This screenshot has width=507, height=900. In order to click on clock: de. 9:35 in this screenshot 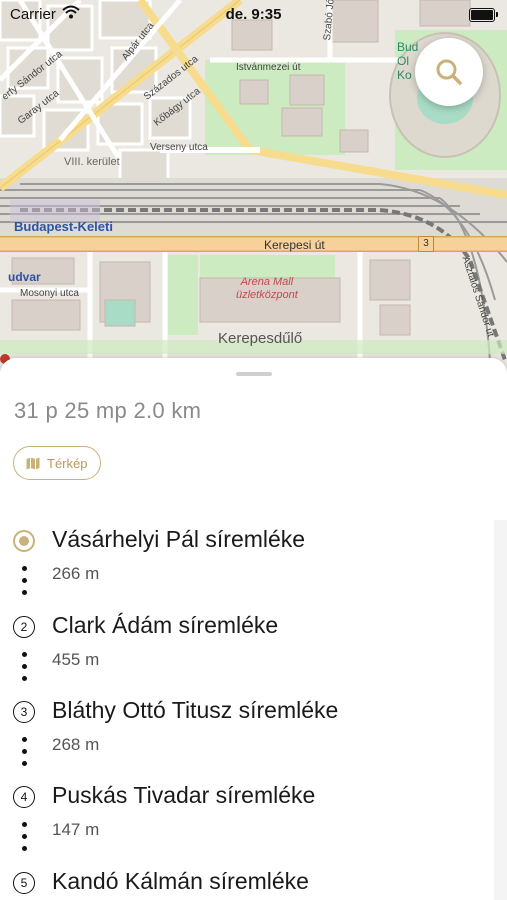, I will do `click(253, 14)`.